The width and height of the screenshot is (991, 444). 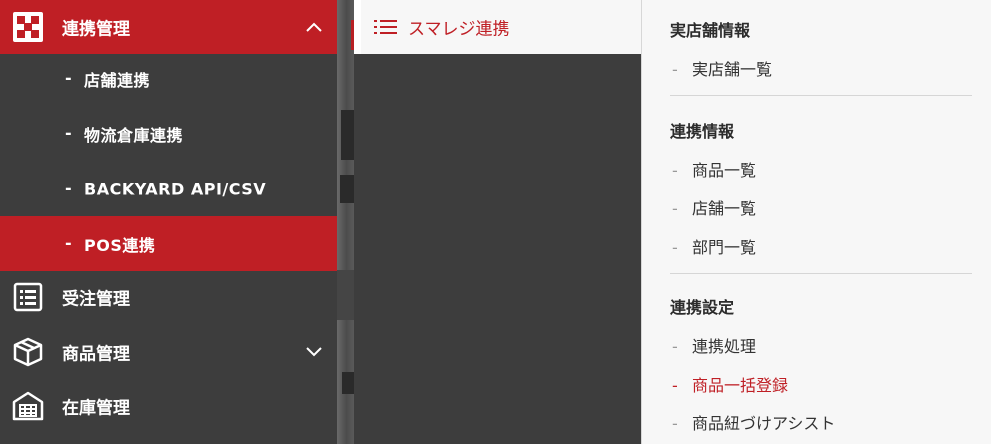 I want to click on section-title: 実店舗情報, so click(x=710, y=30).